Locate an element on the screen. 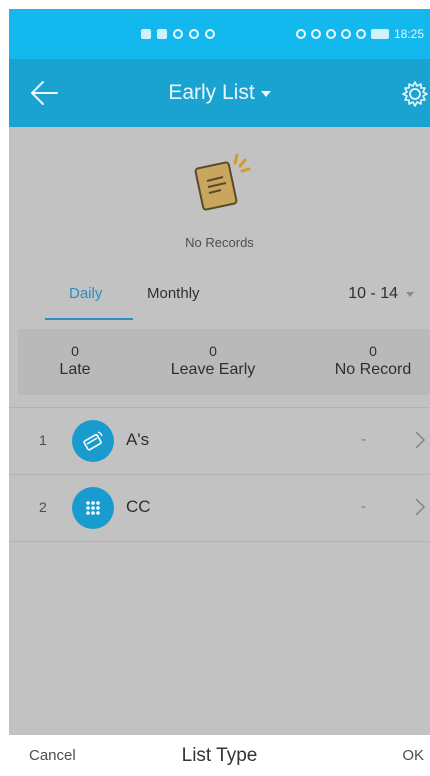  stat-leave-early-label: Leave Early is located at coordinates (213, 369).